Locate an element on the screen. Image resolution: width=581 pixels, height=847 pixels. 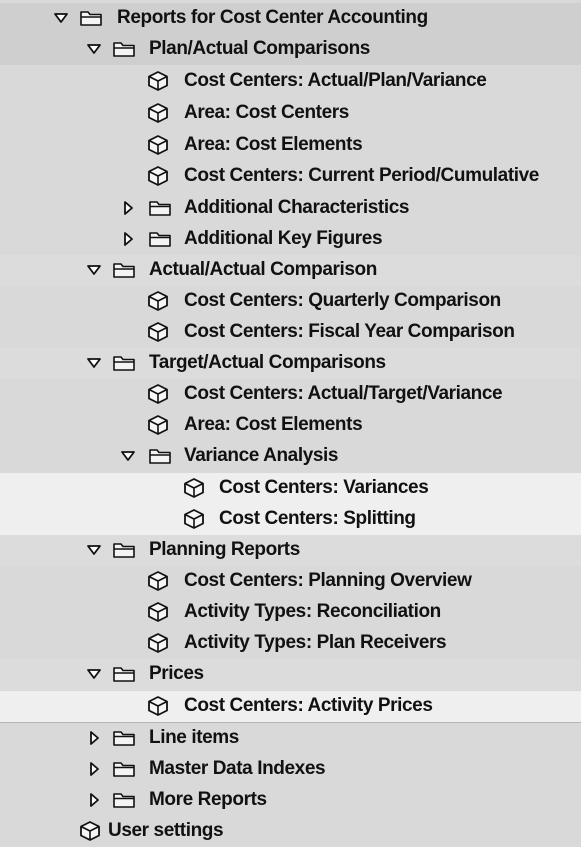
tree-folder-line-items: Line items is located at coordinates (290, 738).